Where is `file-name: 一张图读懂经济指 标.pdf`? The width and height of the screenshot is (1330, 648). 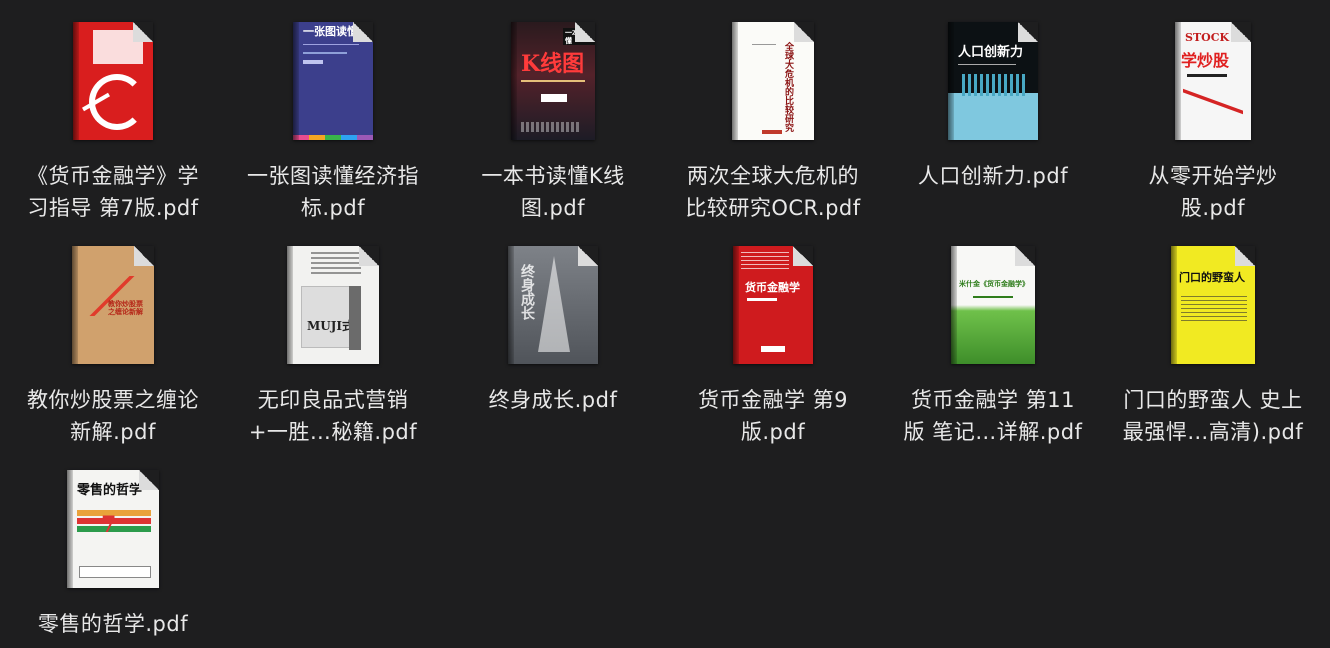
file-name: 一张图读懂经济指 标.pdf is located at coordinates (333, 192).